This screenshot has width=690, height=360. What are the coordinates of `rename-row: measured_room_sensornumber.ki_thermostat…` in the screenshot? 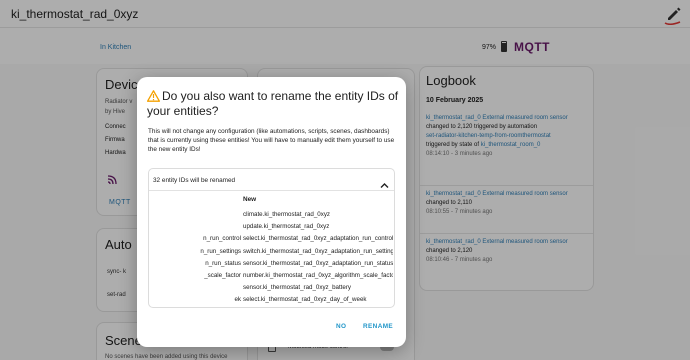 It's located at (271, 306).